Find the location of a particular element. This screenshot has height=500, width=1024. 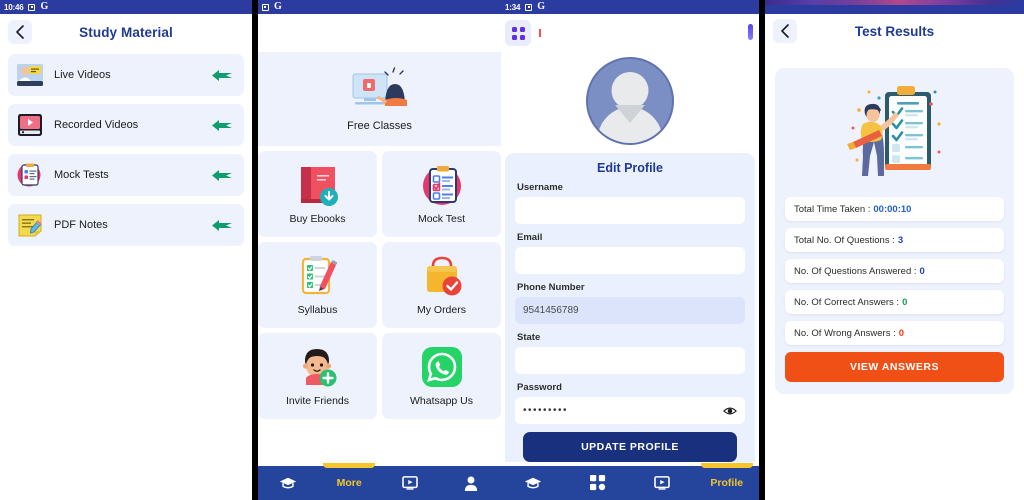

results-header: Test Results is located at coordinates (894, 31).